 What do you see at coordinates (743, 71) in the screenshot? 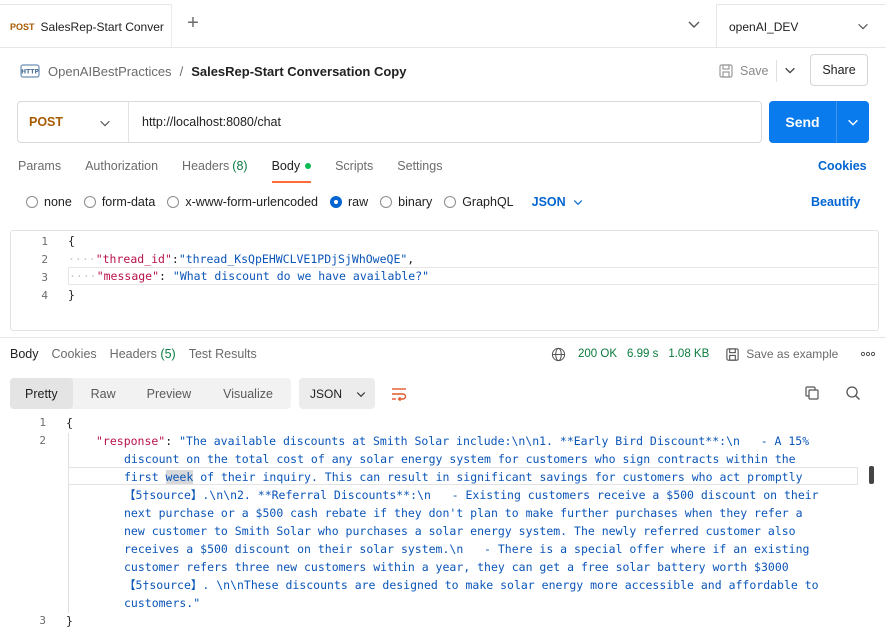
I see `save-button: Save` at bounding box center [743, 71].